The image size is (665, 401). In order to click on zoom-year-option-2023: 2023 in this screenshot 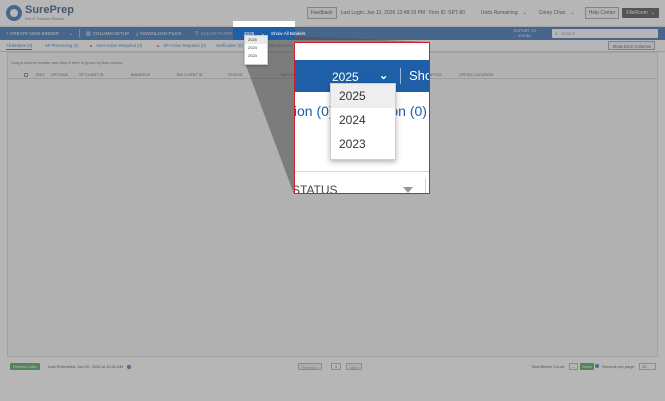, I will do `click(363, 144)`.